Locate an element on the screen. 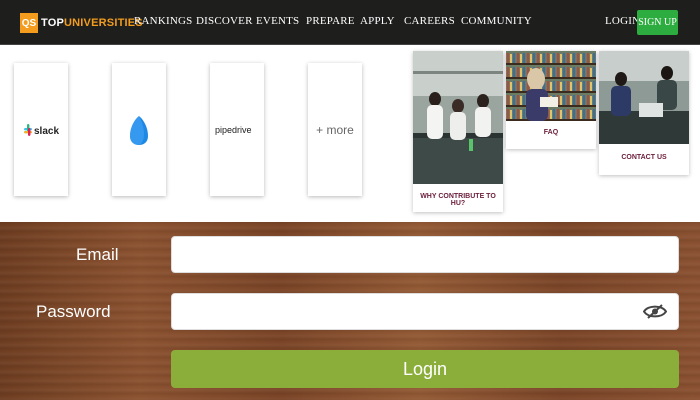 The width and height of the screenshot is (700, 400). qs-logo-mark: QS is located at coordinates (29, 23).